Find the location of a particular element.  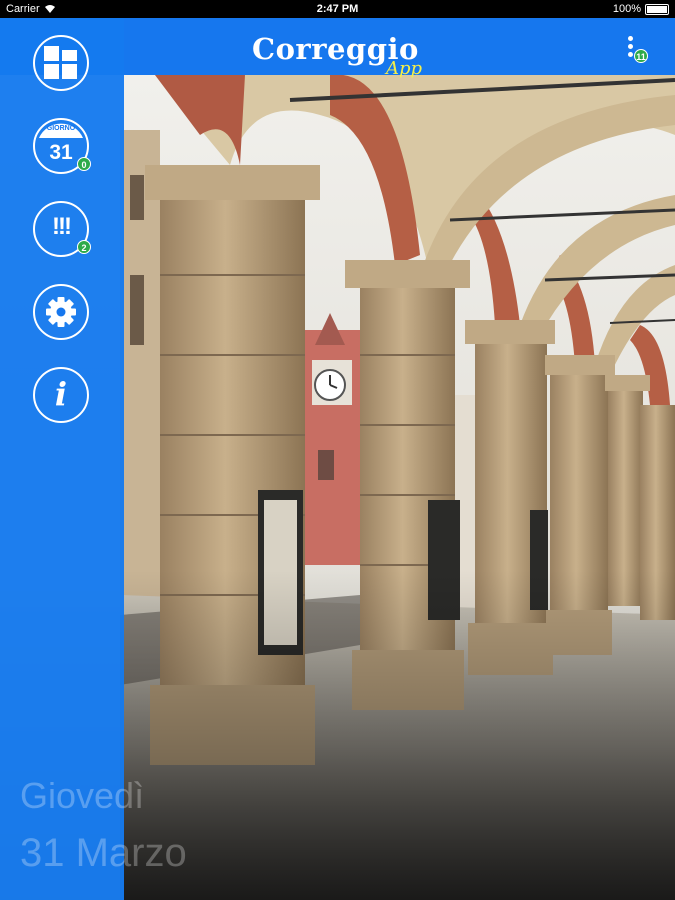

sidebar-item-settings is located at coordinates (61, 312).